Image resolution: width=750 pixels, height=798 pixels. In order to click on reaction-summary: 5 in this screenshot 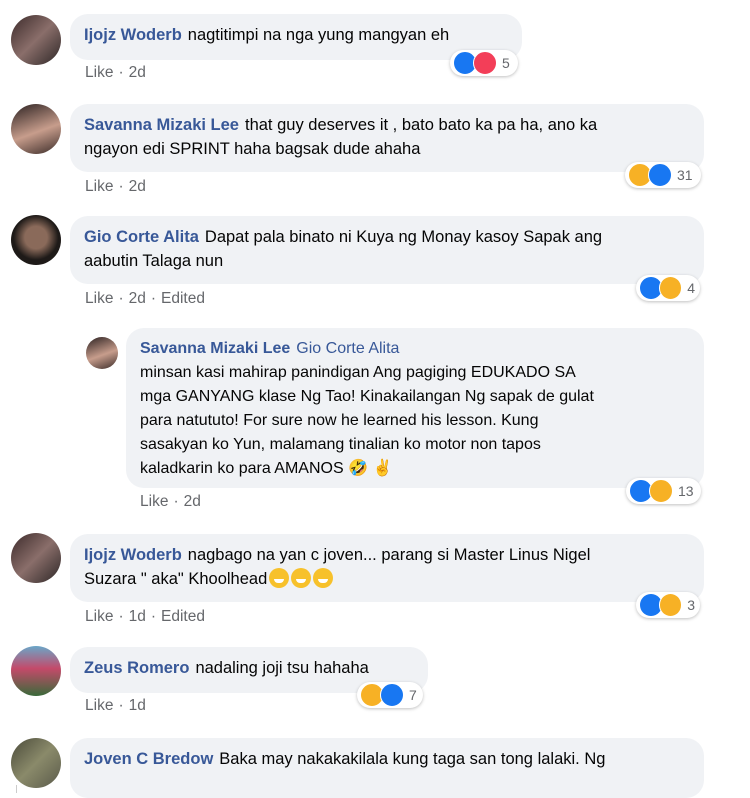, I will do `click(484, 63)`.